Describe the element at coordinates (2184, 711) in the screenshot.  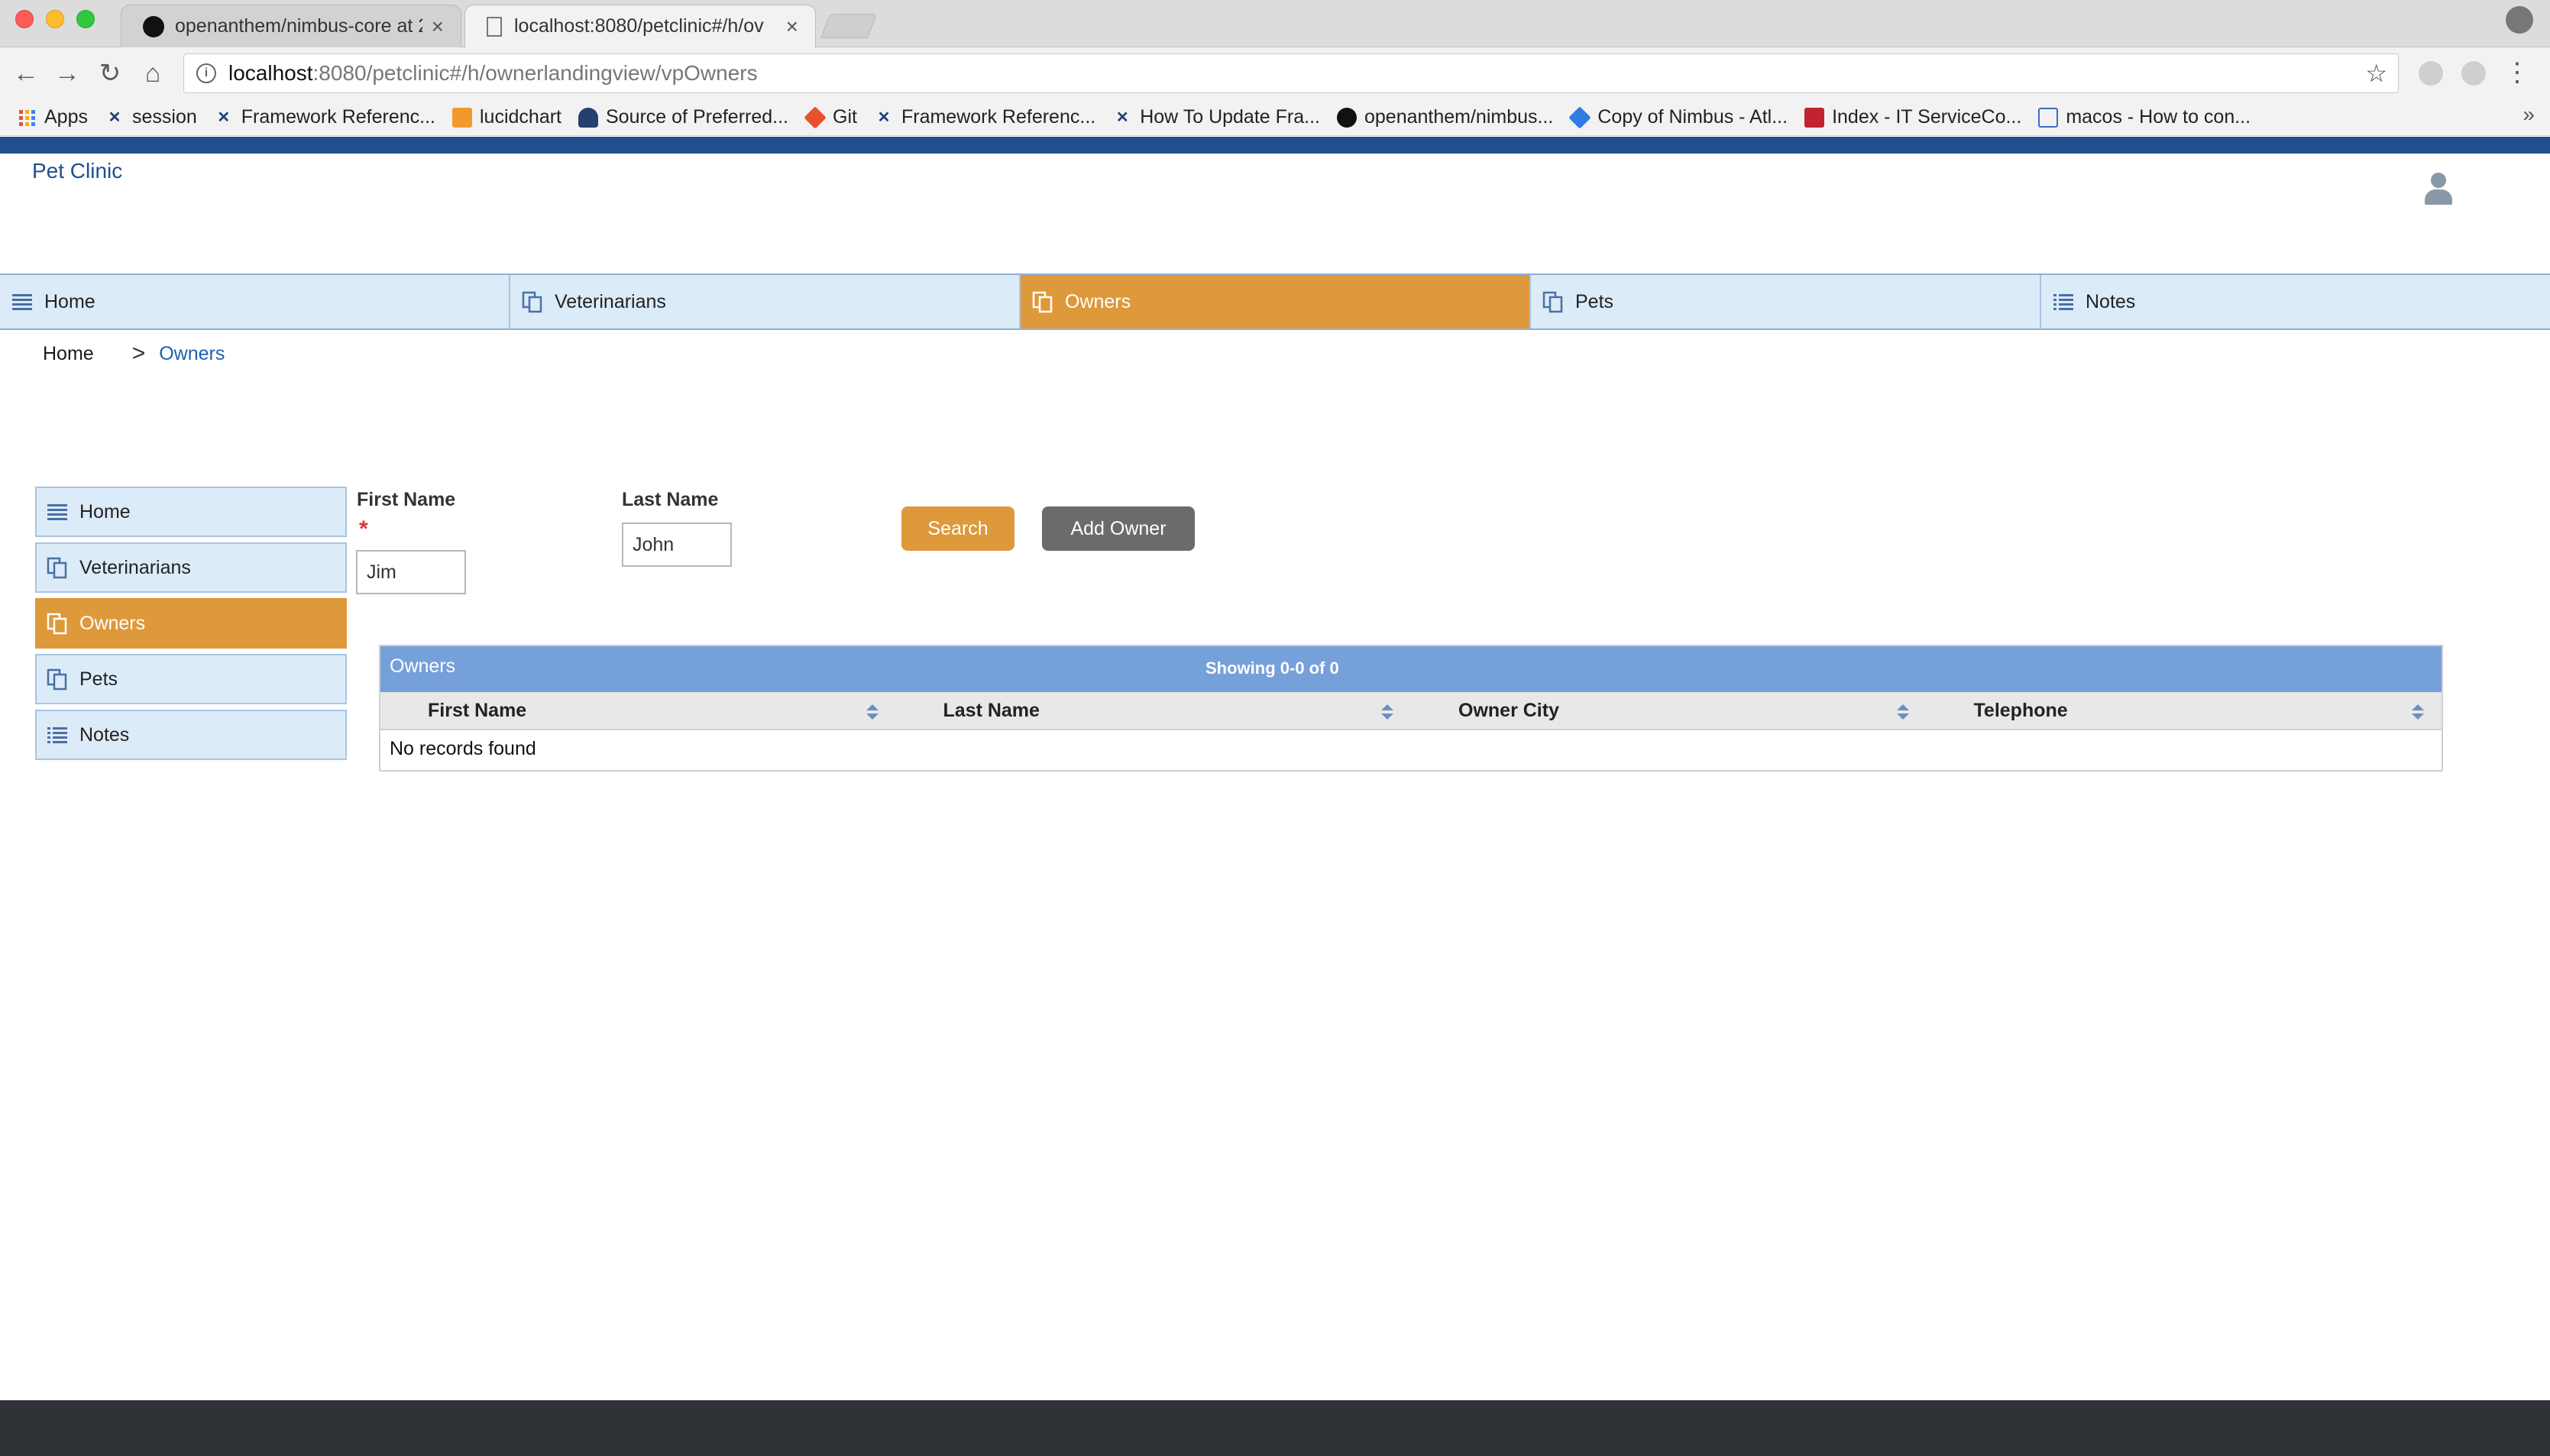
I see `column-header-telephone: Telephone` at that location.